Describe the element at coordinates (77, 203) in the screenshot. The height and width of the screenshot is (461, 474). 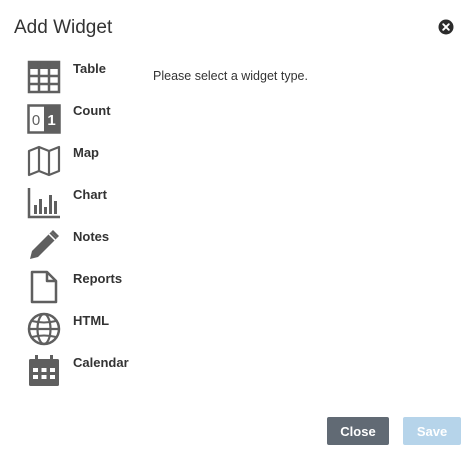
I see `widget-type-chart: Chart` at that location.